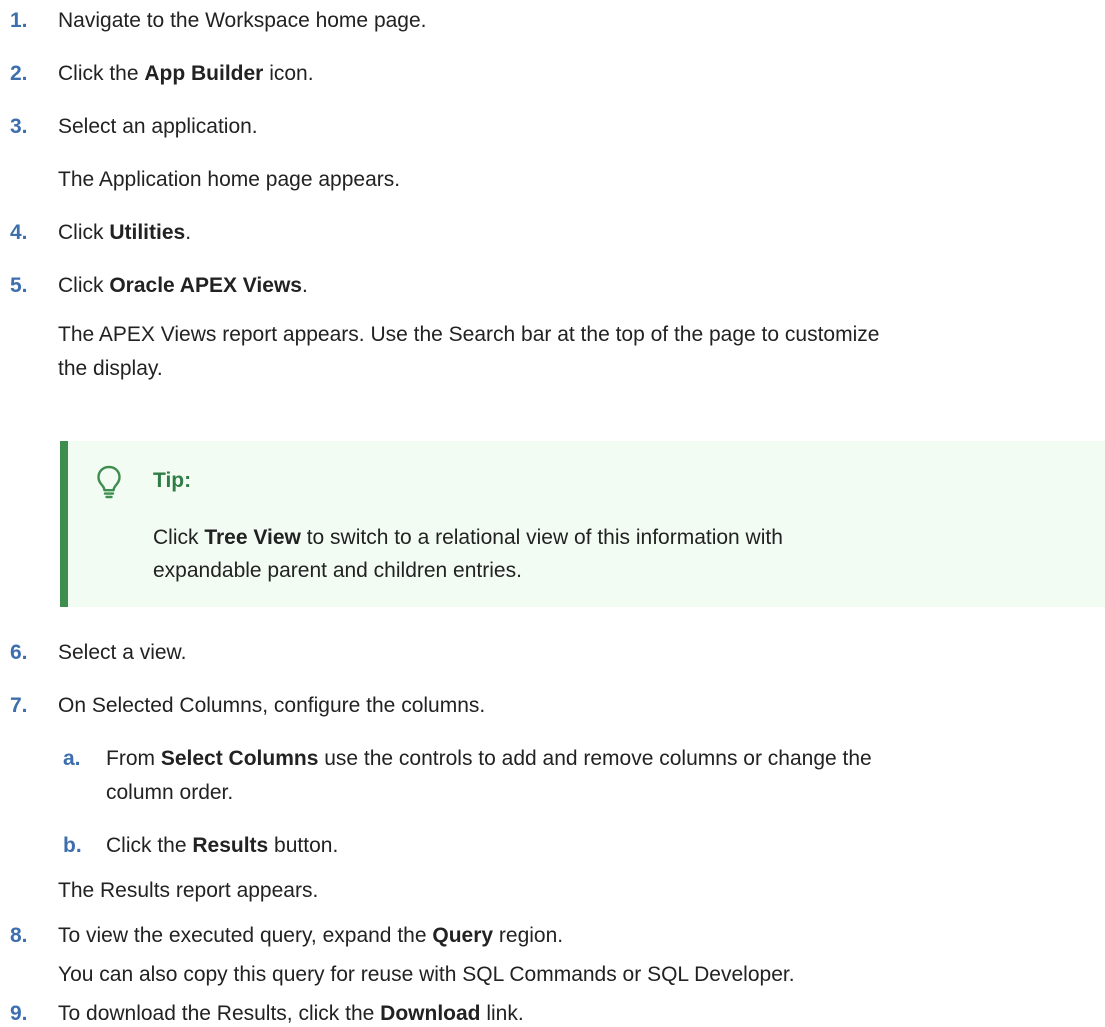  I want to click on step-text: Click Oracle APEX Views., so click(183, 286).